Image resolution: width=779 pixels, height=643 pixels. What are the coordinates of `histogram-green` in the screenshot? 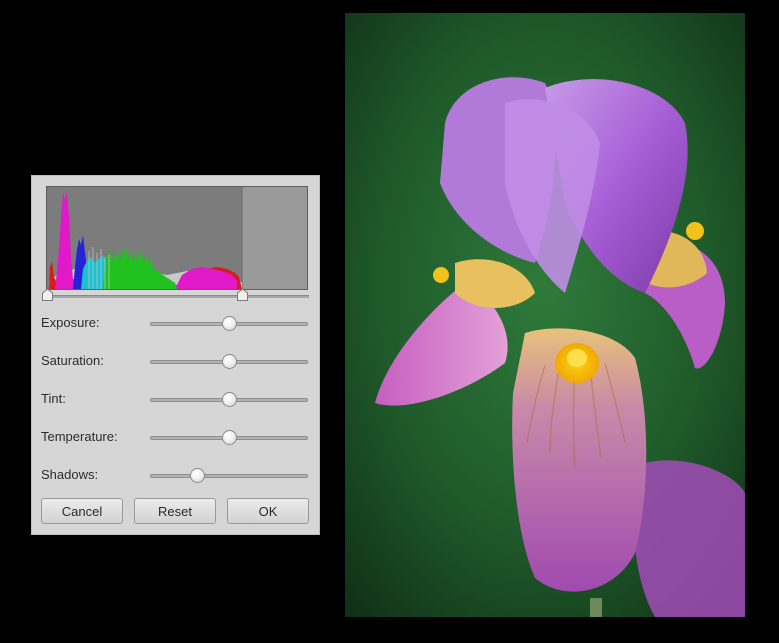 It's located at (140, 267).